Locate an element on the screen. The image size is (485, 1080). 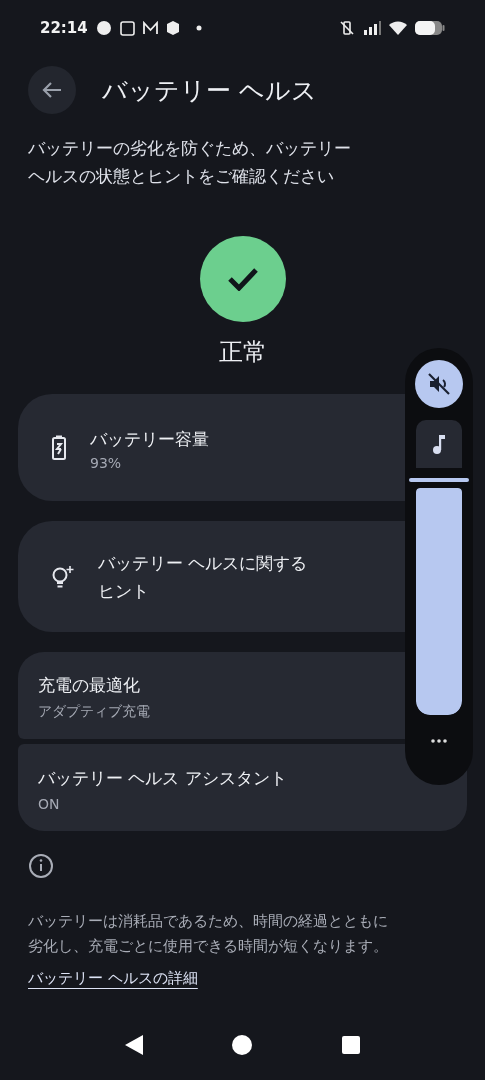
description-text: バッテリーの劣化を防ぐため、バッテリーヘルスの状態とヒントをご確認ください is located at coordinates (190, 162).